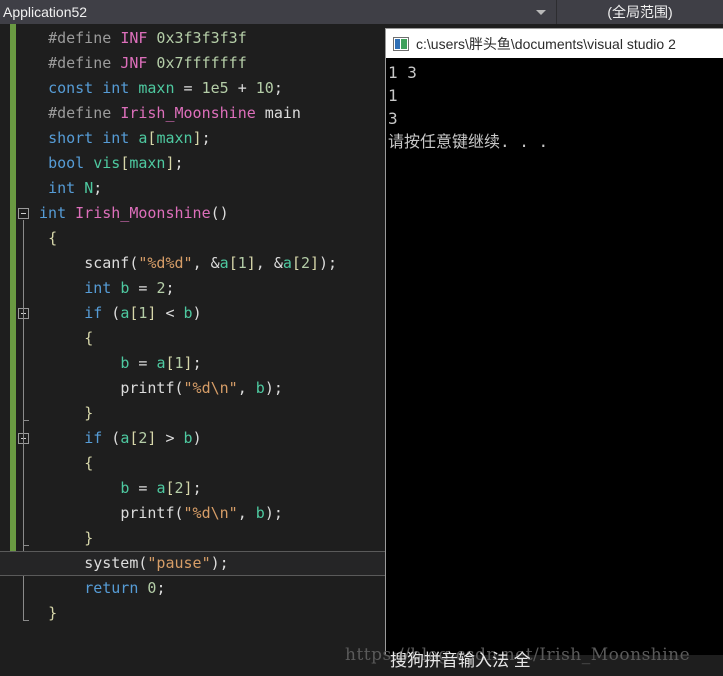  I want to click on code-token: }, so click(89, 413).